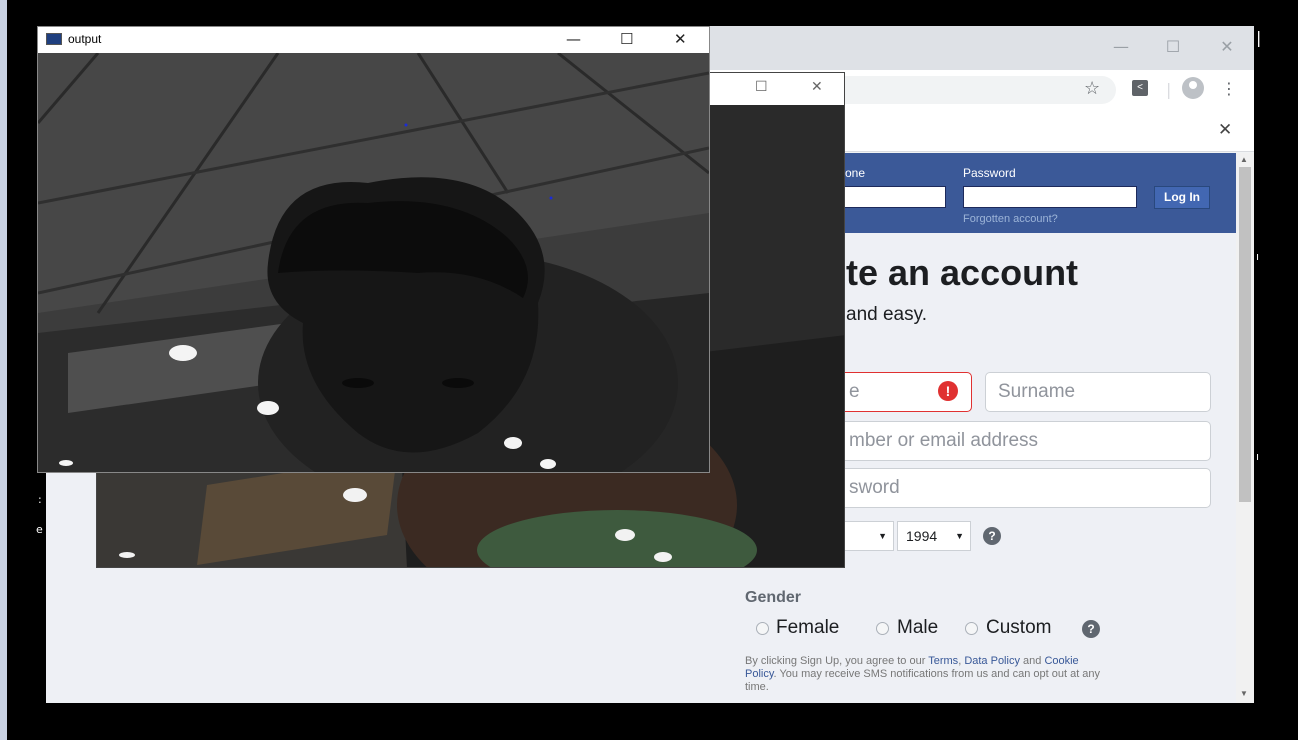 The image size is (1298, 740). Describe the element at coordinates (944, 440) in the screenshot. I see `contact-placeholder: mber or email address` at that location.